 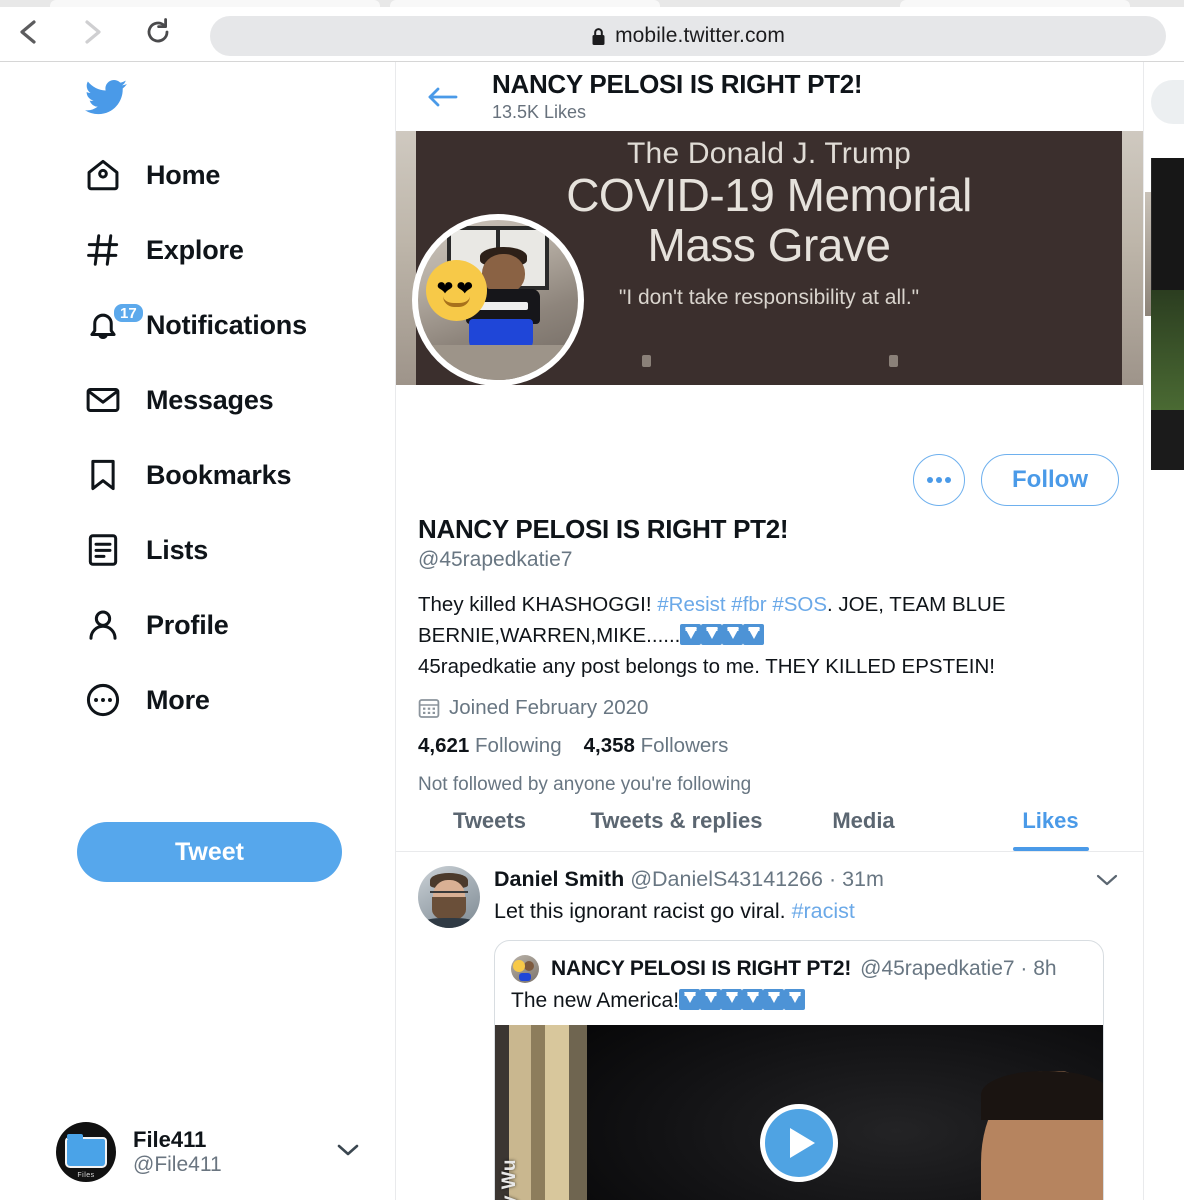 I want to click on calendar-icon, so click(x=429, y=709).